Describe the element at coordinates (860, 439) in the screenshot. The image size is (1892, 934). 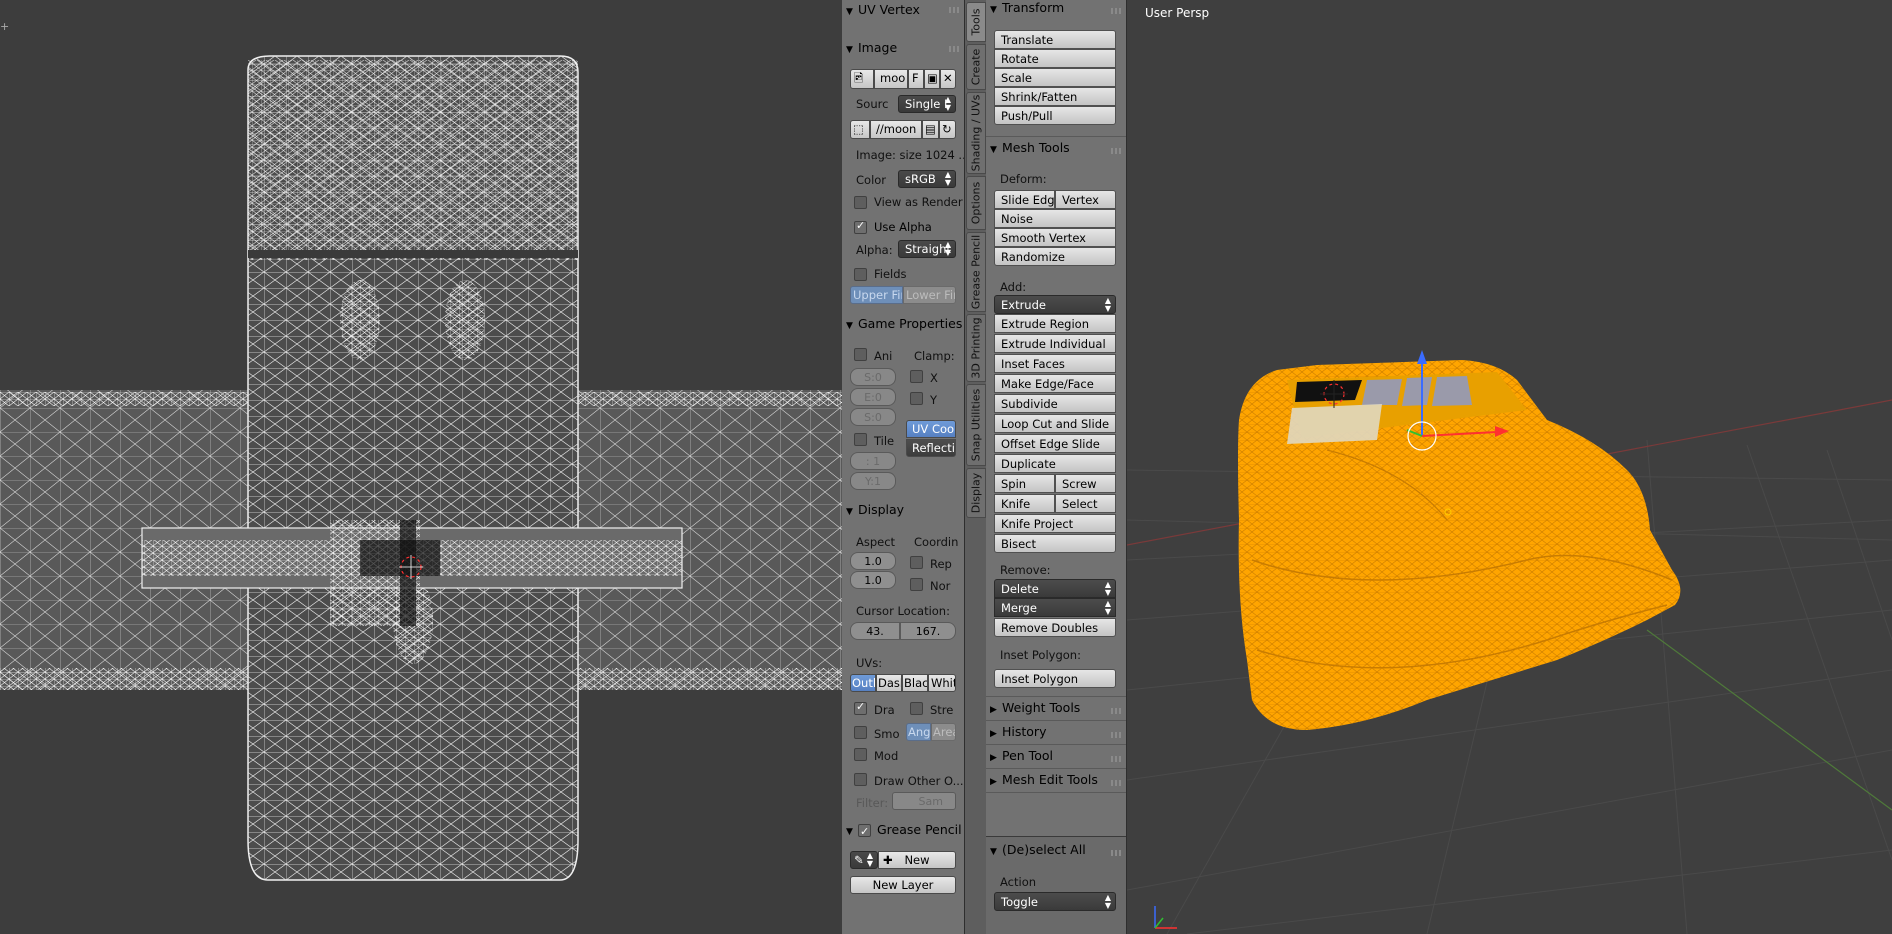
I see `tiles-checkbox` at that location.